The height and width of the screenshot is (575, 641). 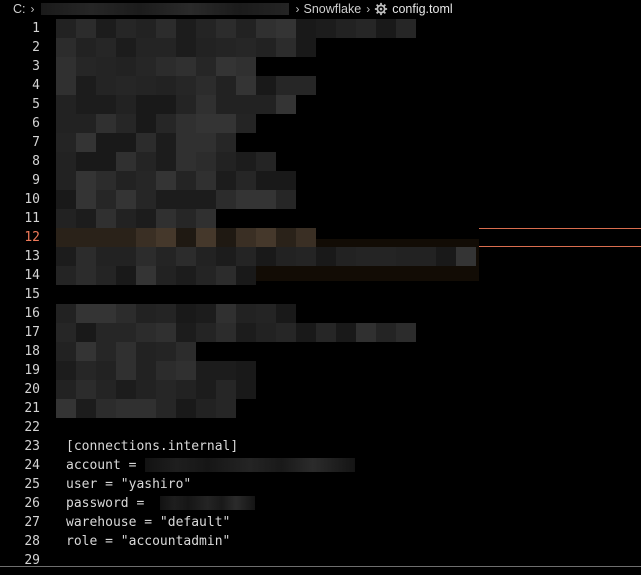 What do you see at coordinates (32, 446) in the screenshot?
I see `line-number: 23` at bounding box center [32, 446].